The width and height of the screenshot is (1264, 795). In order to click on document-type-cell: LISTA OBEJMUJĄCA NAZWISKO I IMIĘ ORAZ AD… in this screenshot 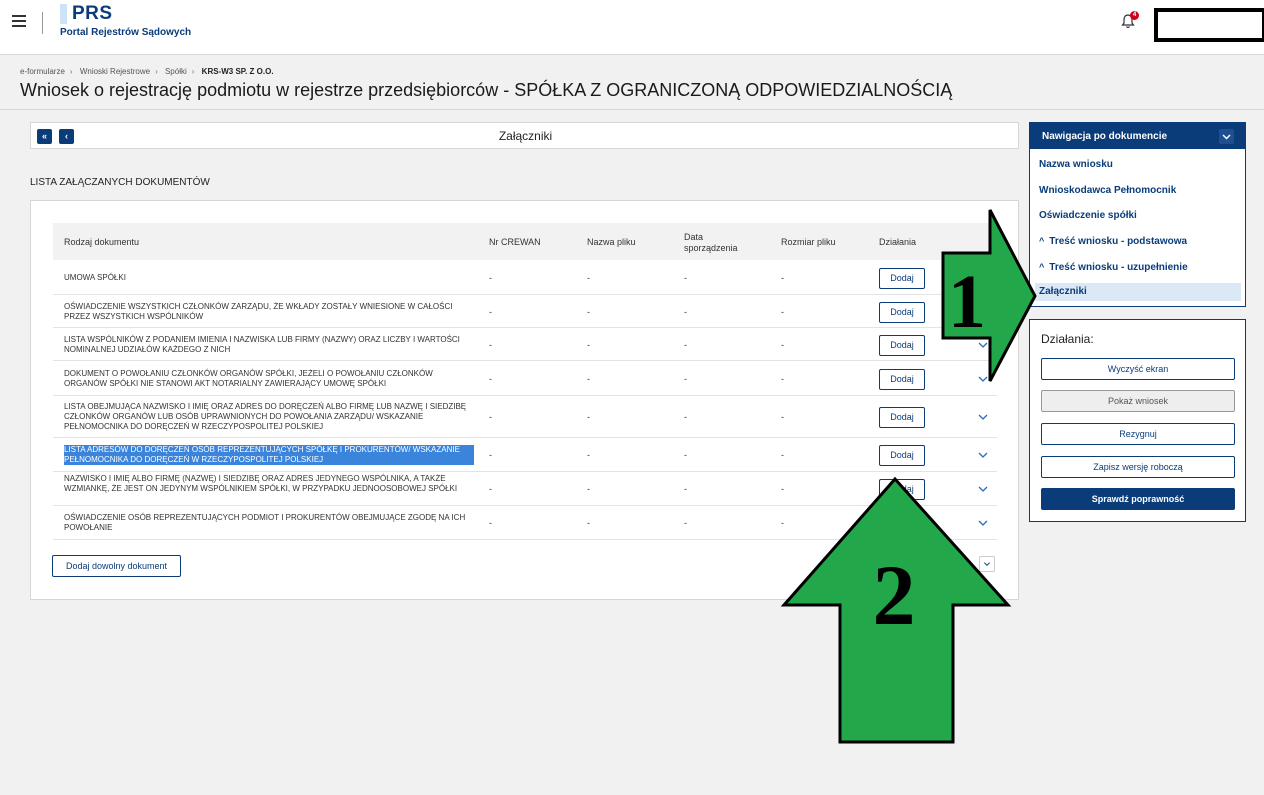, I will do `click(265, 416)`.